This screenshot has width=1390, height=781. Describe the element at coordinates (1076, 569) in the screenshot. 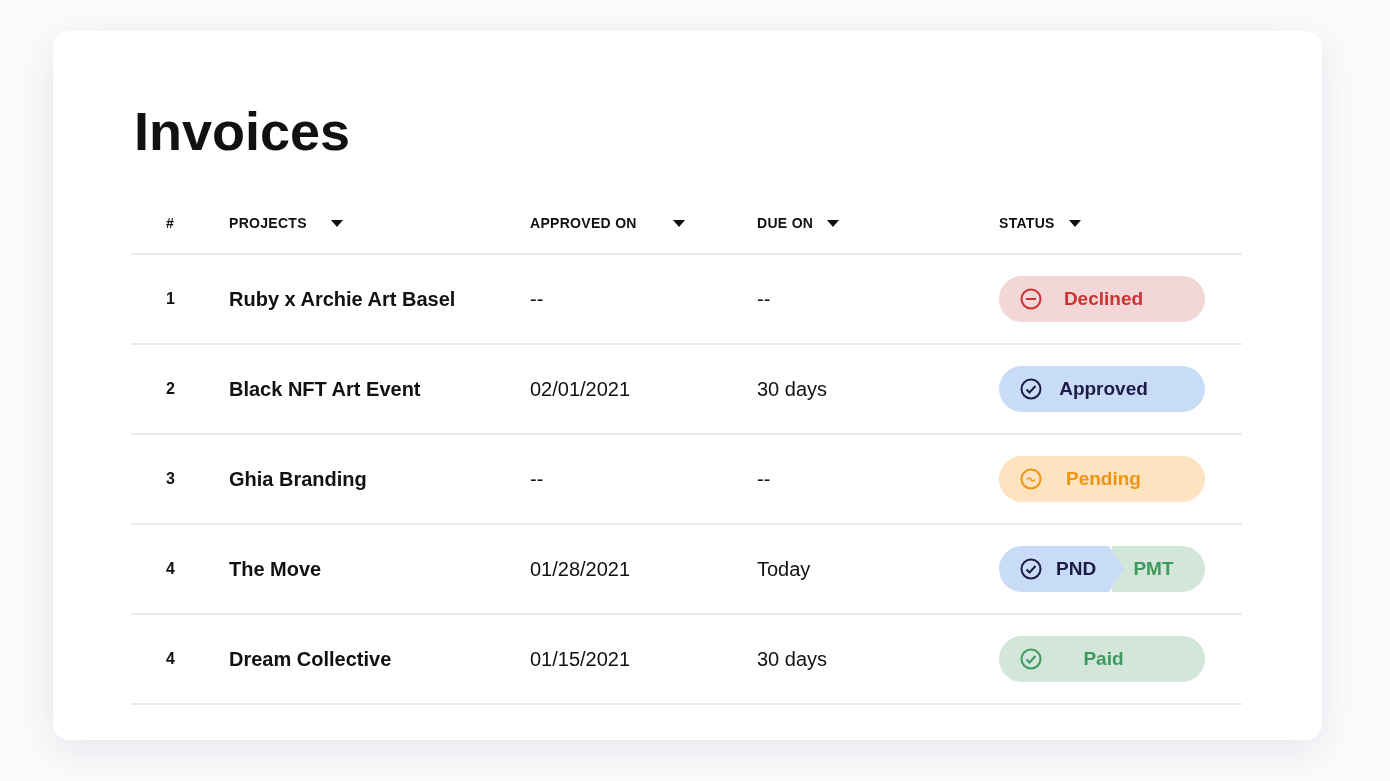

I see `status-label: PND` at that location.